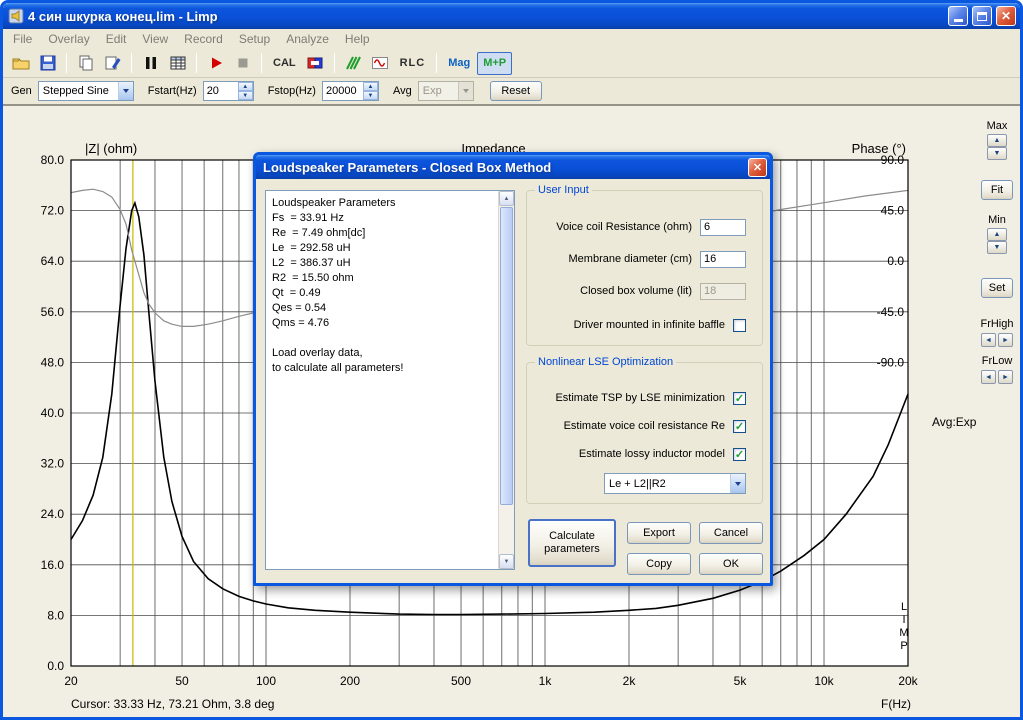 This screenshot has height=720, width=1023. What do you see at coordinates (572, 543) in the screenshot?
I see `calculate-parameters-button: Calculate parameters` at bounding box center [572, 543].